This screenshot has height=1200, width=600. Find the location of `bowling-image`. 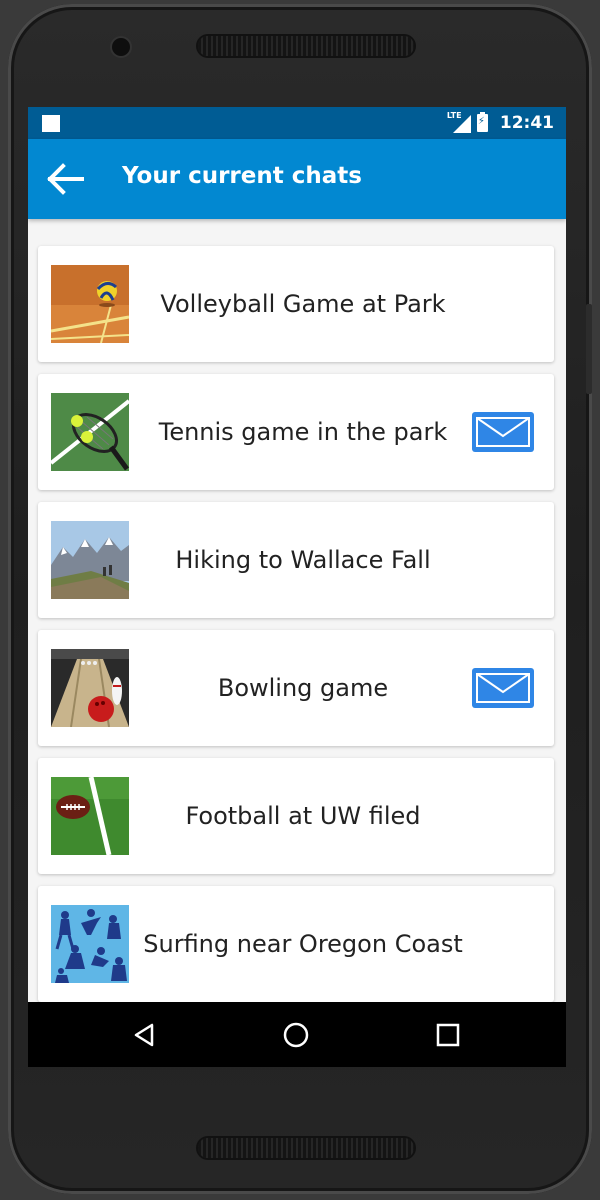

bowling-image is located at coordinates (90, 688).